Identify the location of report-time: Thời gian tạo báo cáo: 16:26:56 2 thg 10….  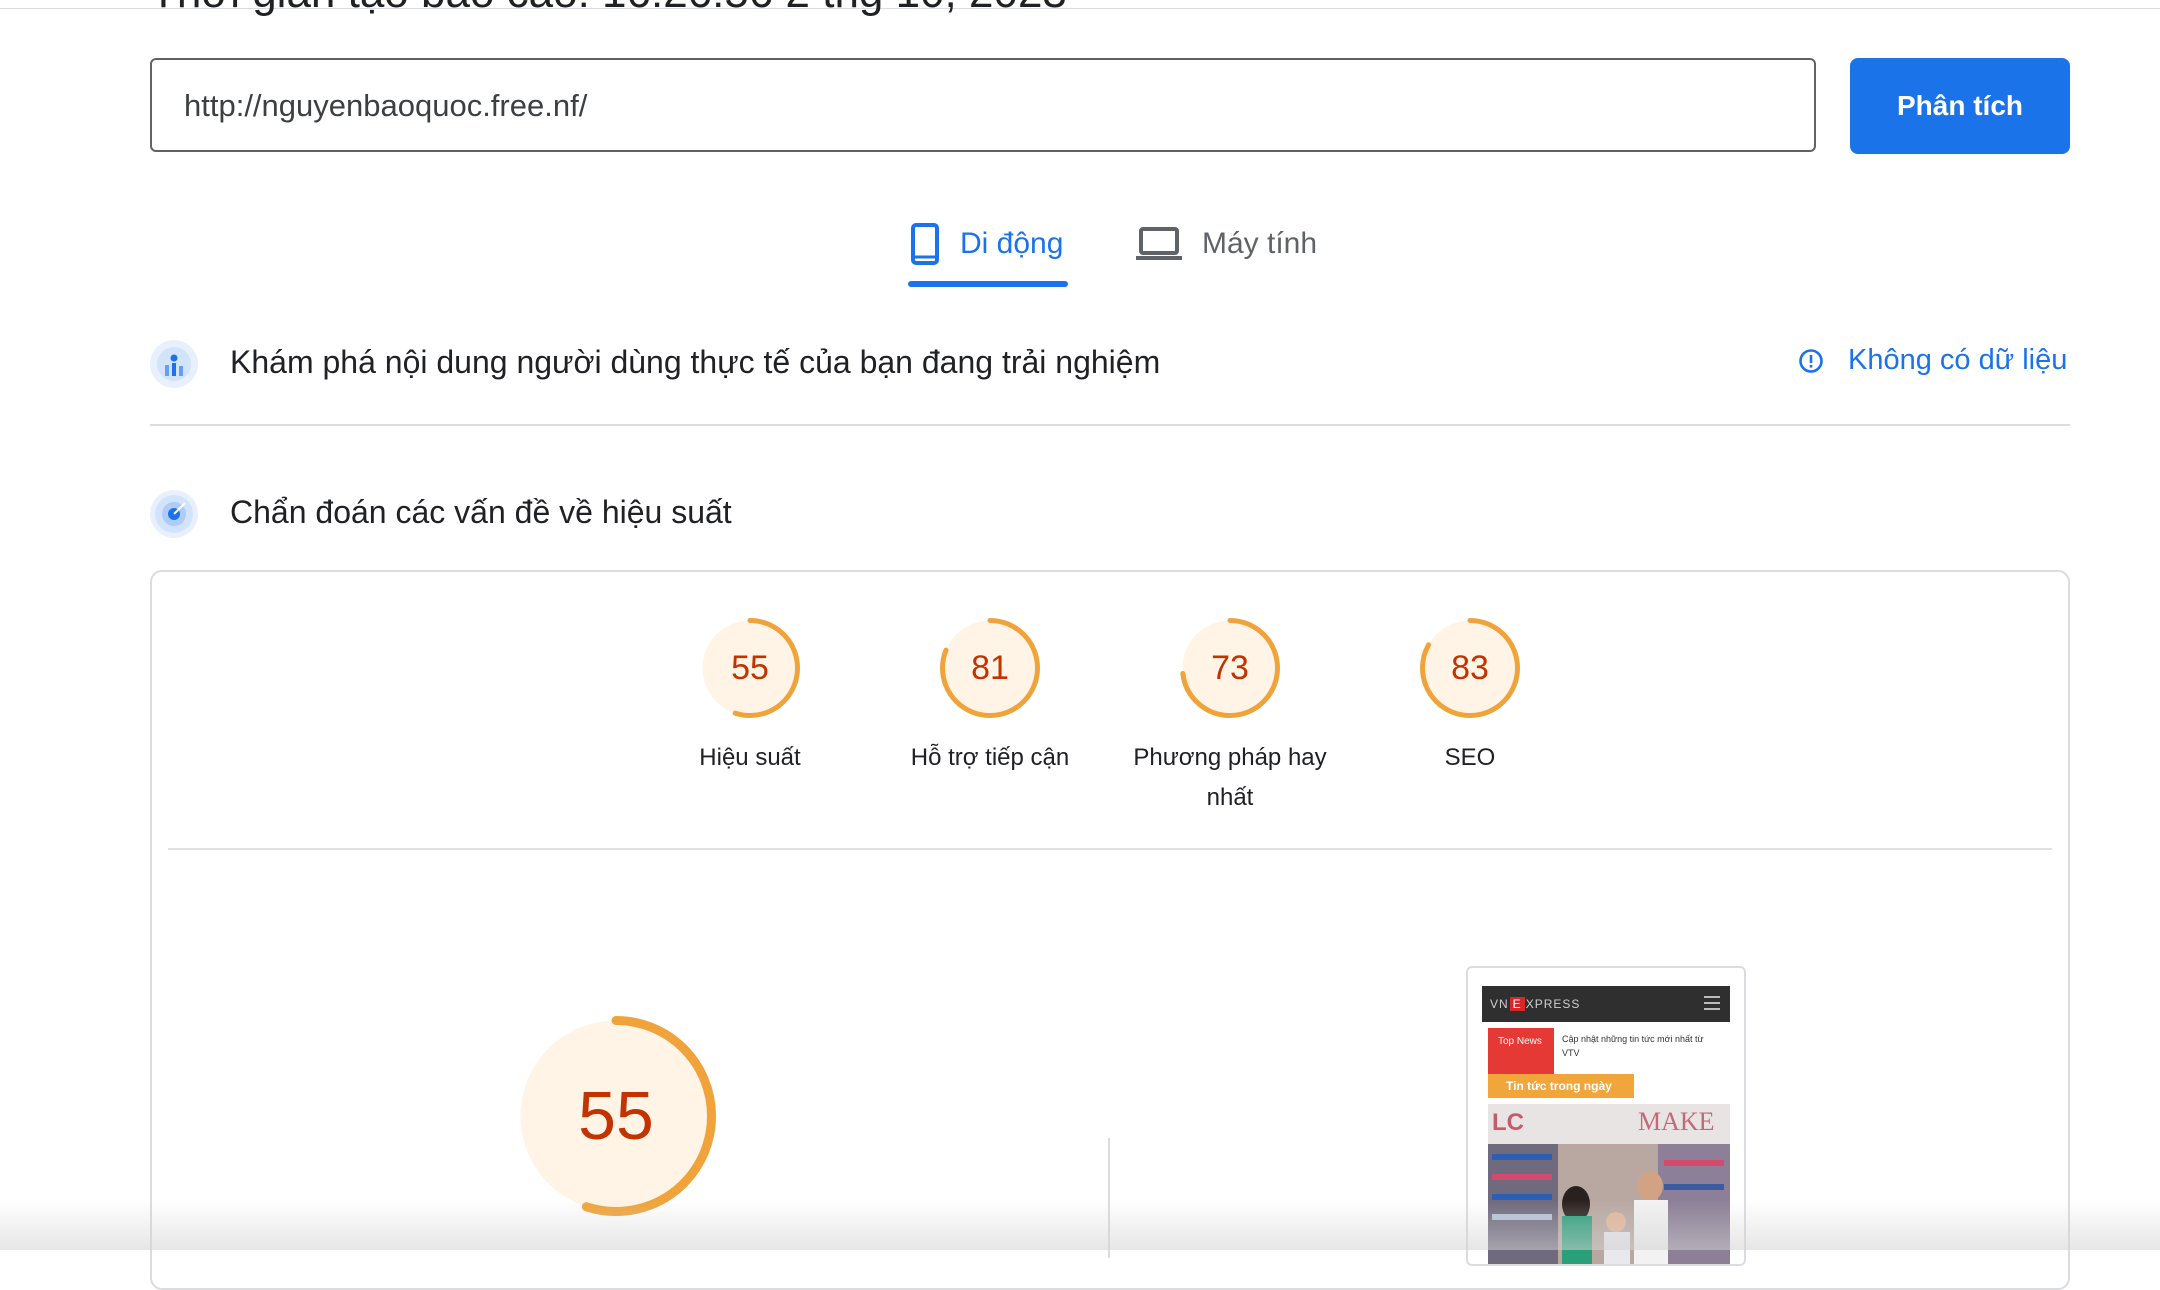
(608, 9).